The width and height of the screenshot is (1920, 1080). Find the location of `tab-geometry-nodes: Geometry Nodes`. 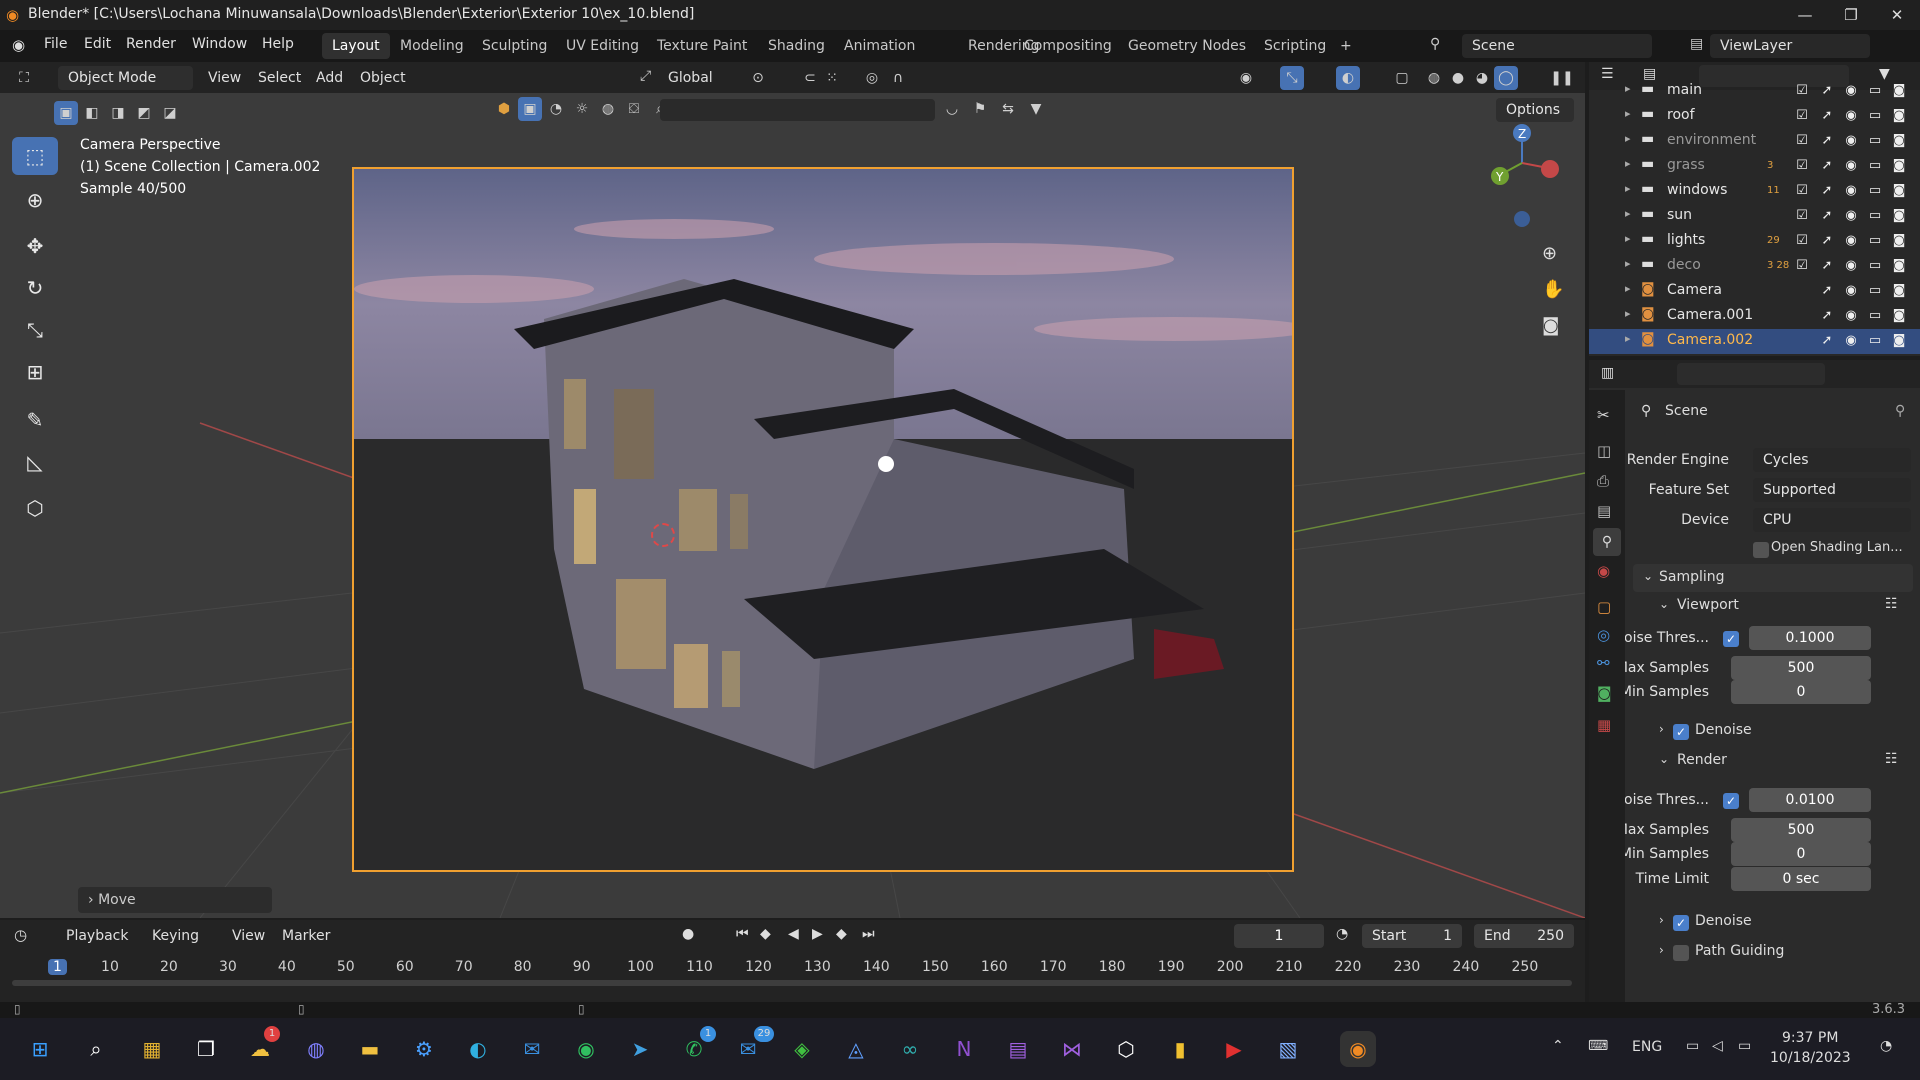

tab-geometry-nodes: Geometry Nodes is located at coordinates (1187, 46).